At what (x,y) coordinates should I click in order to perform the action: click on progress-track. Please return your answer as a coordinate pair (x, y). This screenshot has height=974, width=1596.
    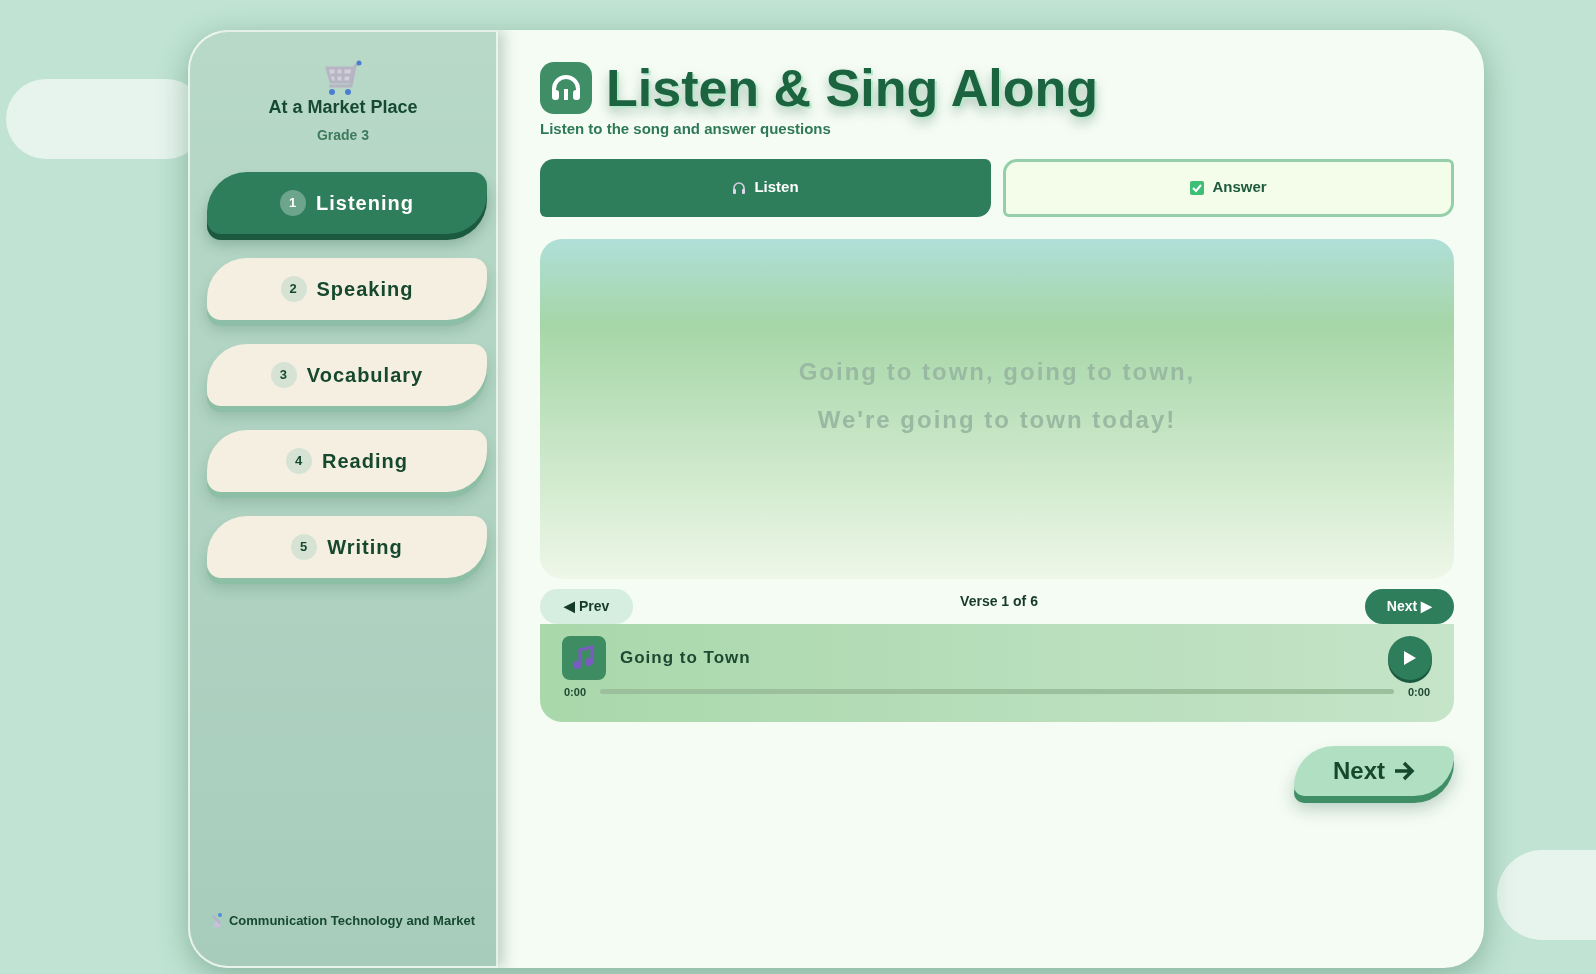
    Looking at the image, I should click on (997, 692).